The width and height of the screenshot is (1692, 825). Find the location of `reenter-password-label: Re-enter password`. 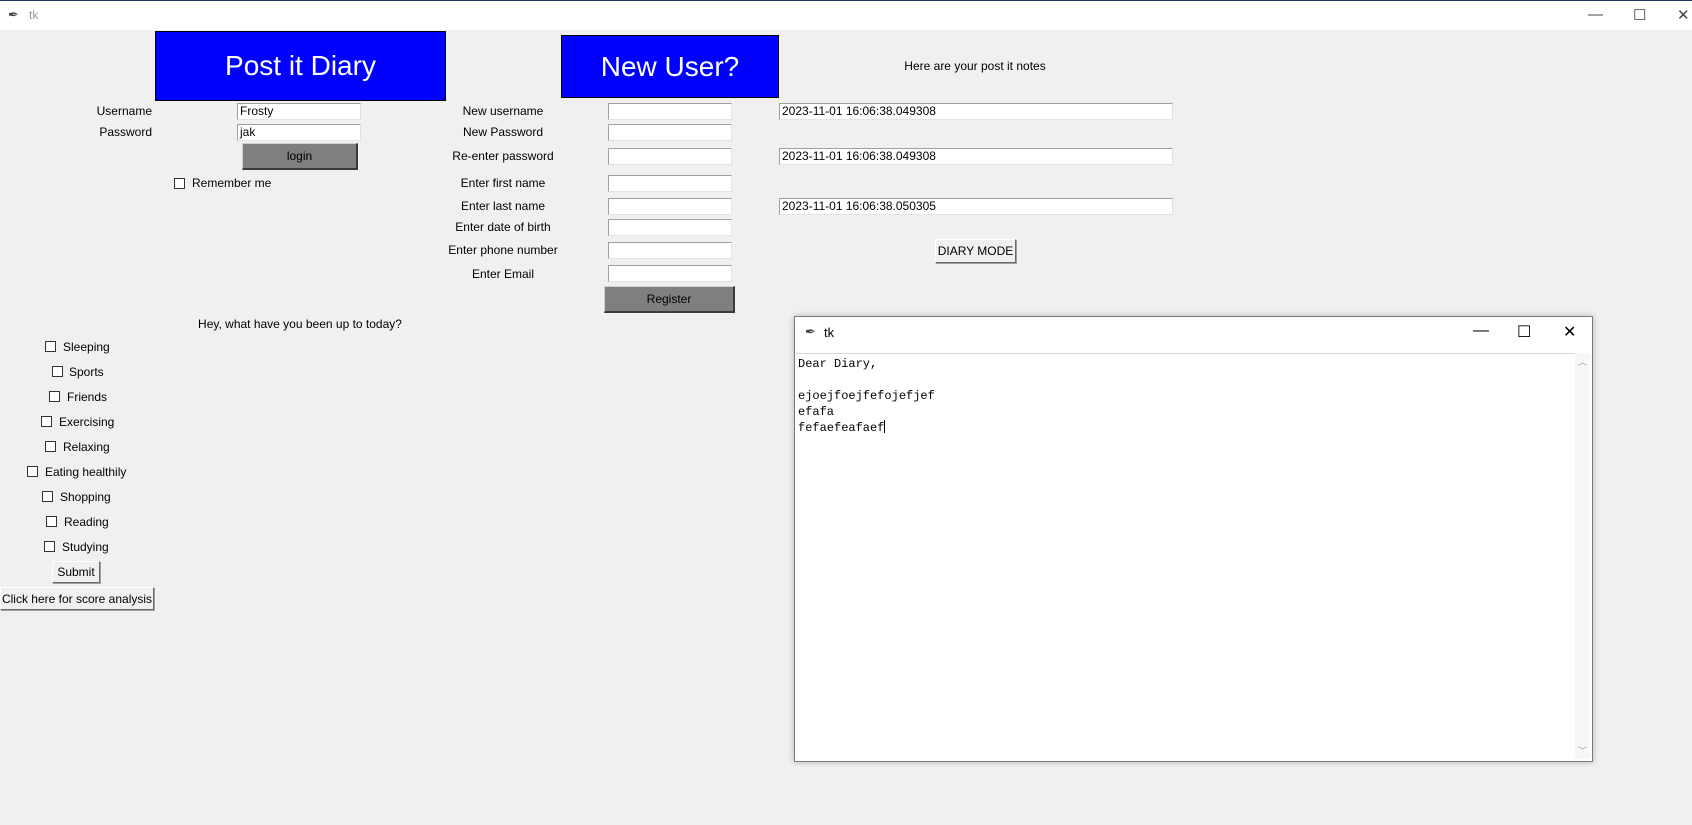

reenter-password-label: Re-enter password is located at coordinates (503, 156).